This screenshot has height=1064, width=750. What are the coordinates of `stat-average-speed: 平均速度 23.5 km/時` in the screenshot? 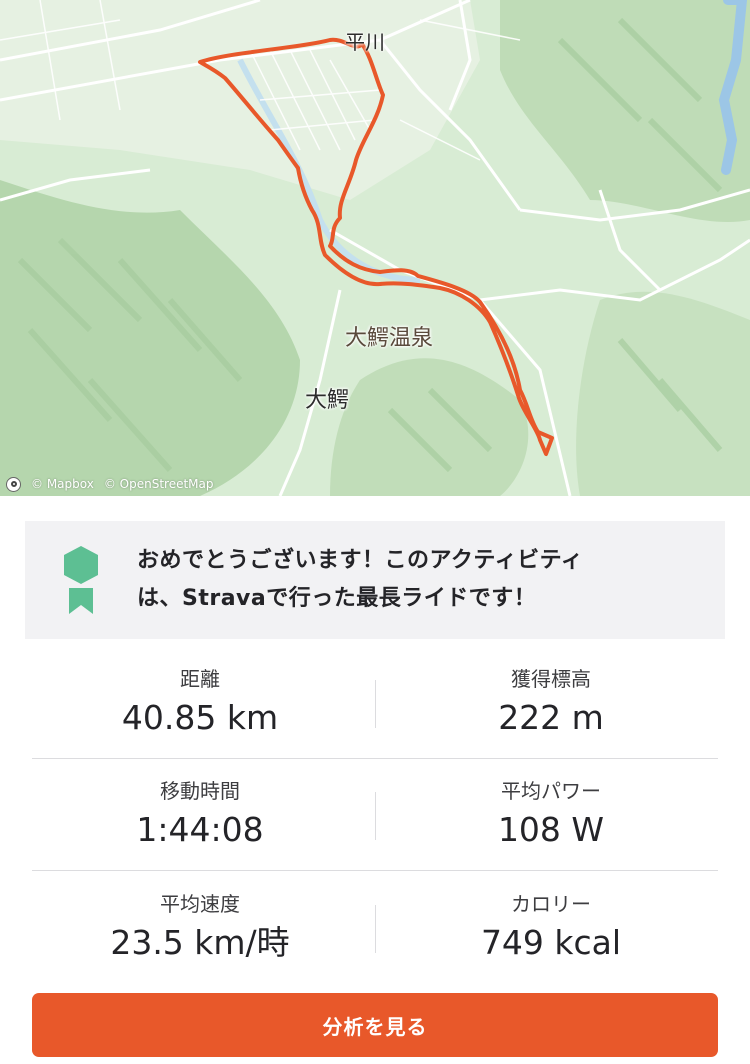 It's located at (200, 928).